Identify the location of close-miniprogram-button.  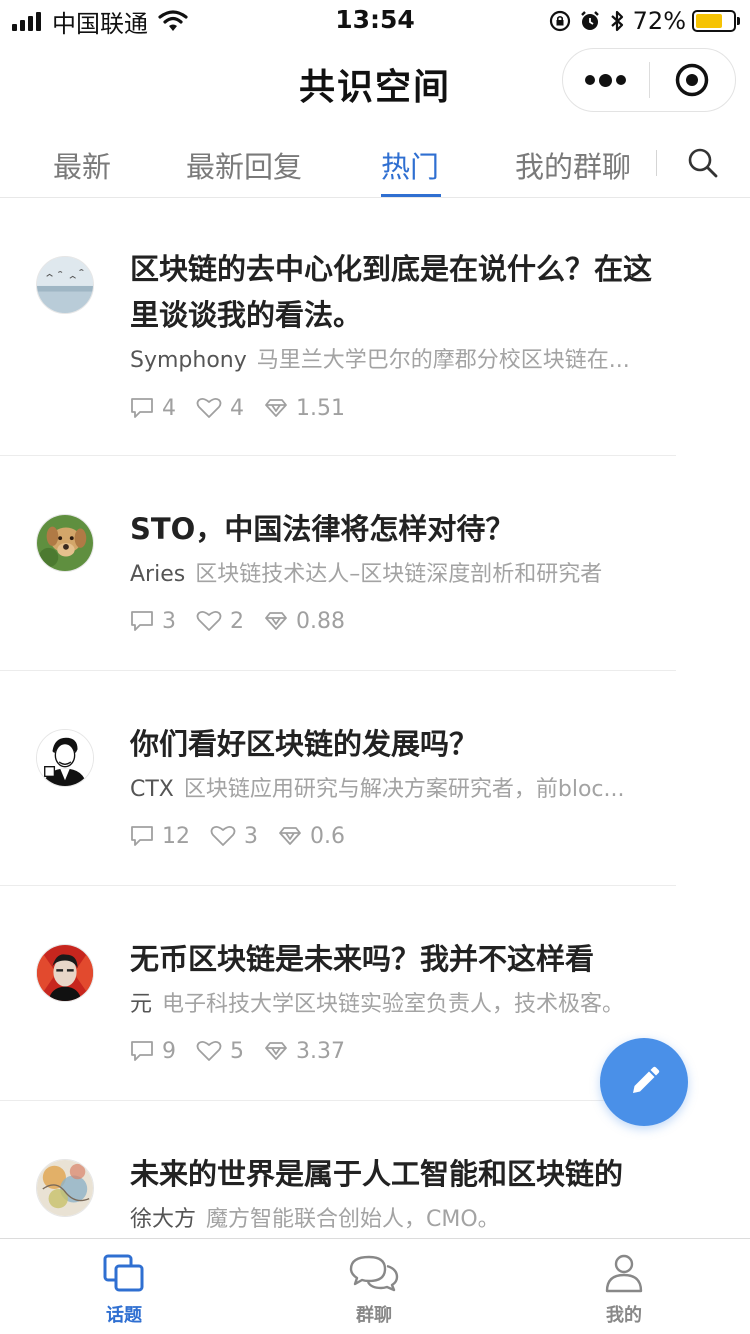
(693, 80).